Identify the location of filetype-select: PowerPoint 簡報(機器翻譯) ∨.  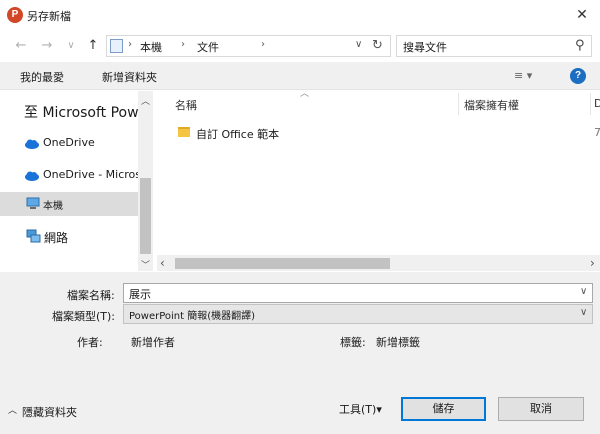
(358, 314).